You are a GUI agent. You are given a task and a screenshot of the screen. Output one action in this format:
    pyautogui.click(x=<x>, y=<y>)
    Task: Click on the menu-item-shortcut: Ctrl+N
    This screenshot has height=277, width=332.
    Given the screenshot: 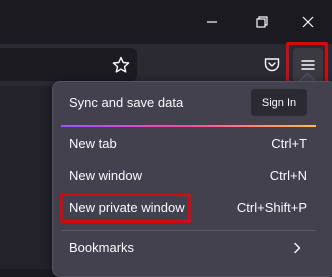 What is the action you would take?
    pyautogui.click(x=288, y=175)
    